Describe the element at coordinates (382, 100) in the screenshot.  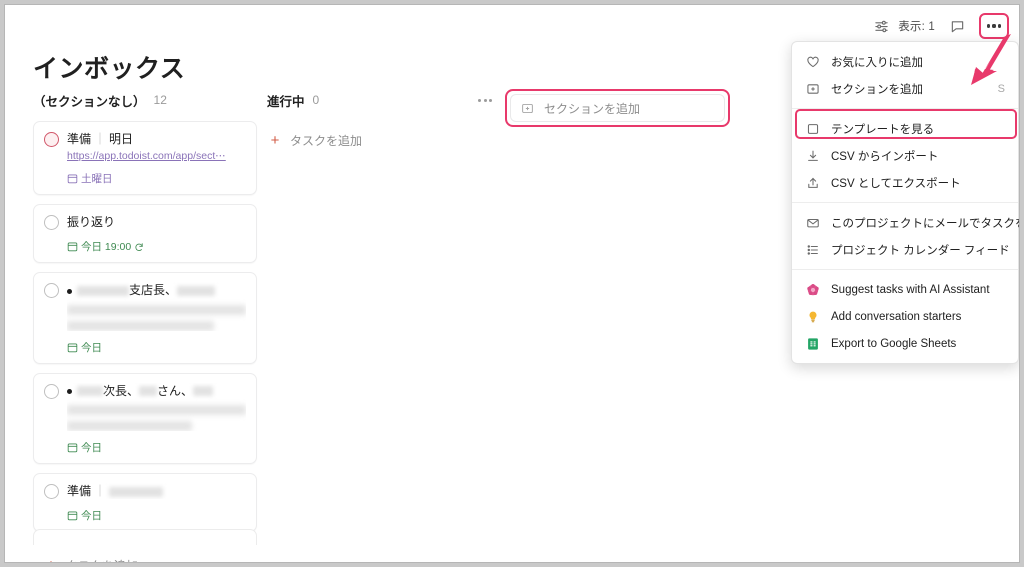
I see `column-header: 進行中 0` at that location.